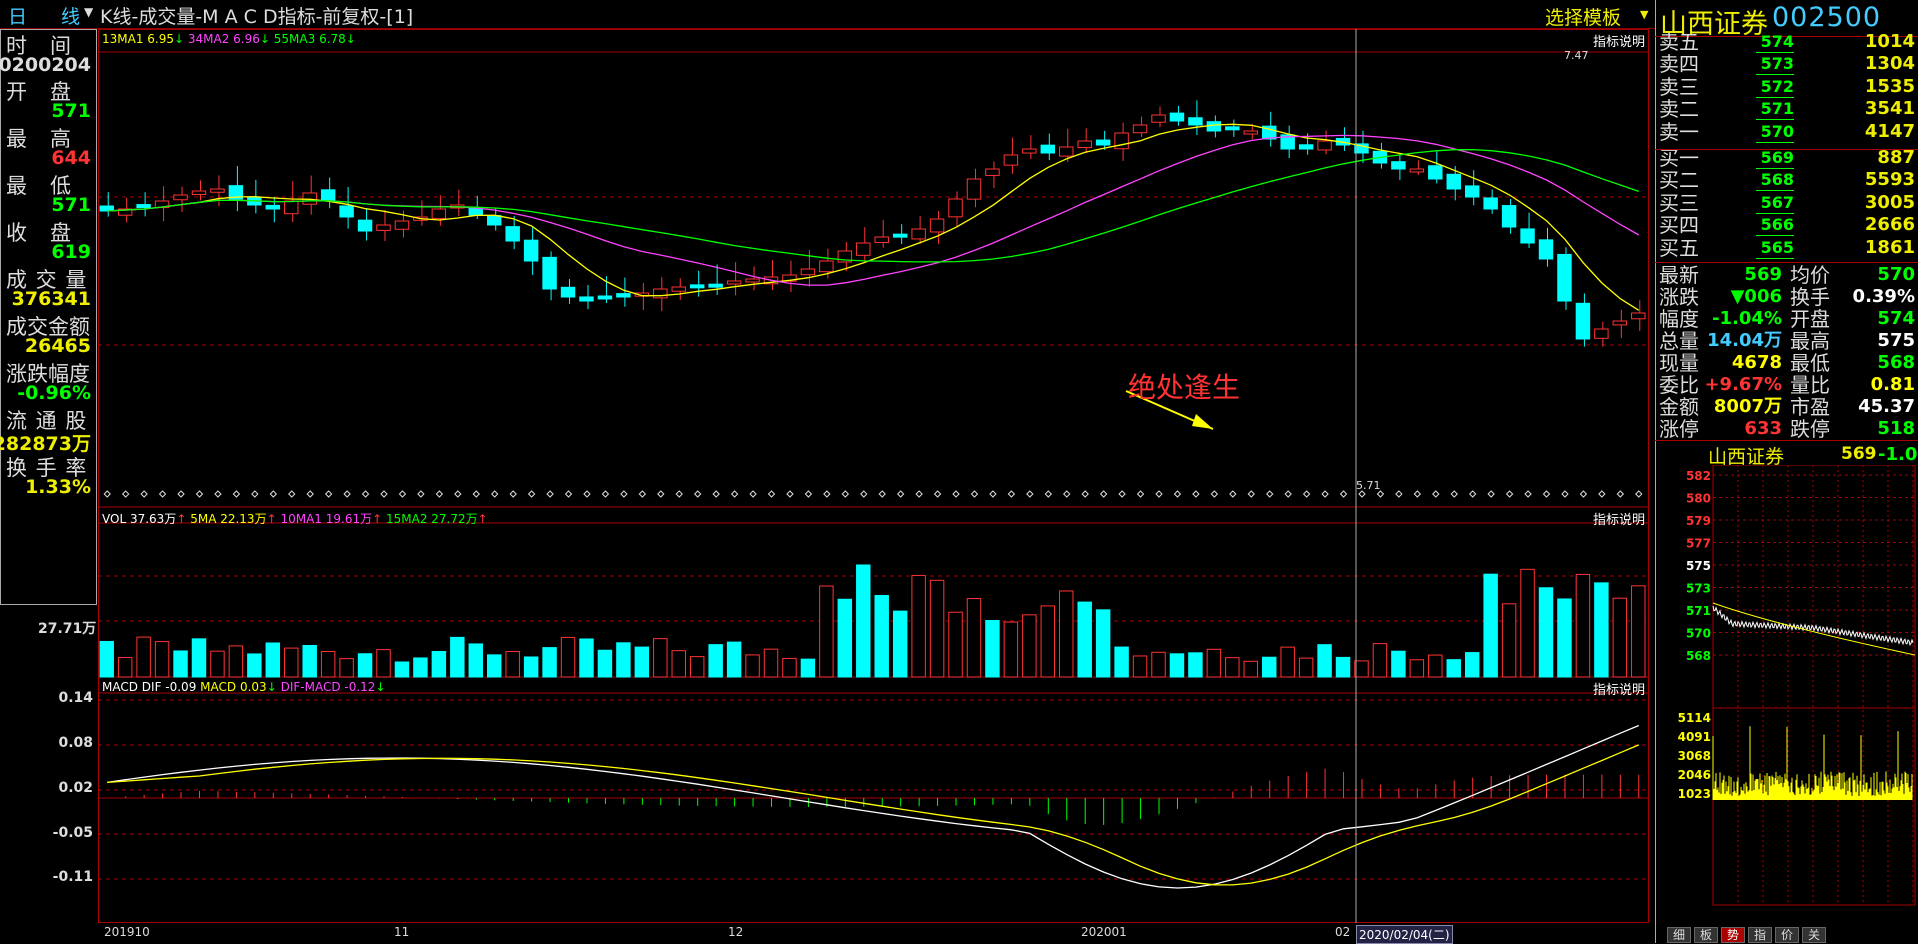 Image resolution: width=1918 pixels, height=944 pixels. I want to click on ask-level-price: 573, so click(1775, 65).